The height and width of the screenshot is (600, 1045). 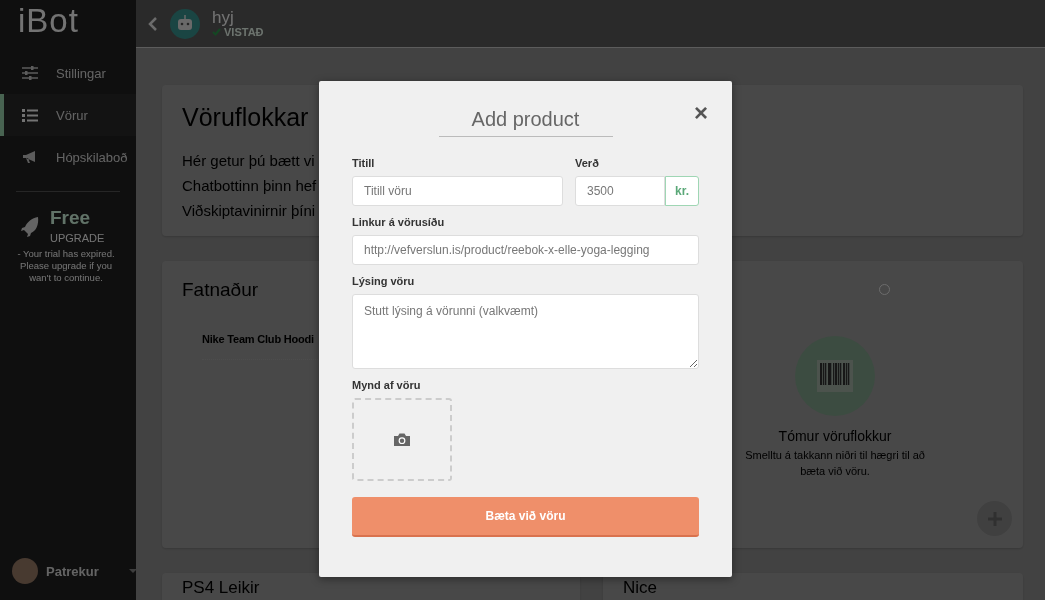 I want to click on save-status: VISTAÐ, so click(x=244, y=31).